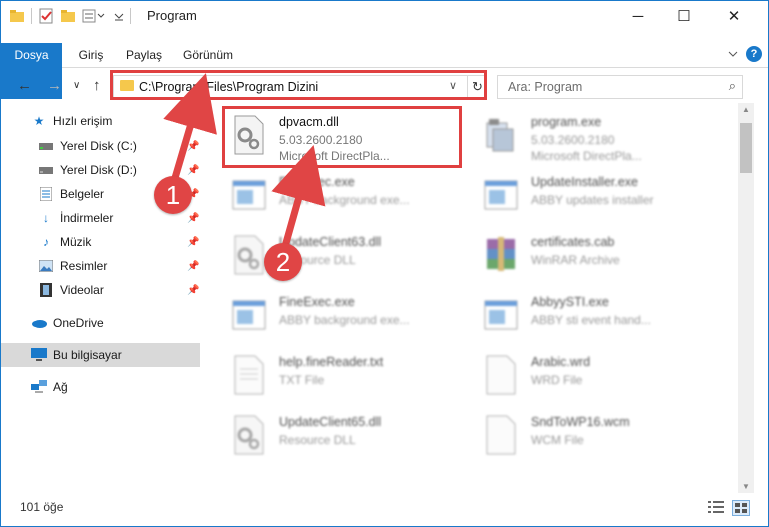 This screenshot has width=769, height=527. I want to click on arrow-one, so click(190, 126).